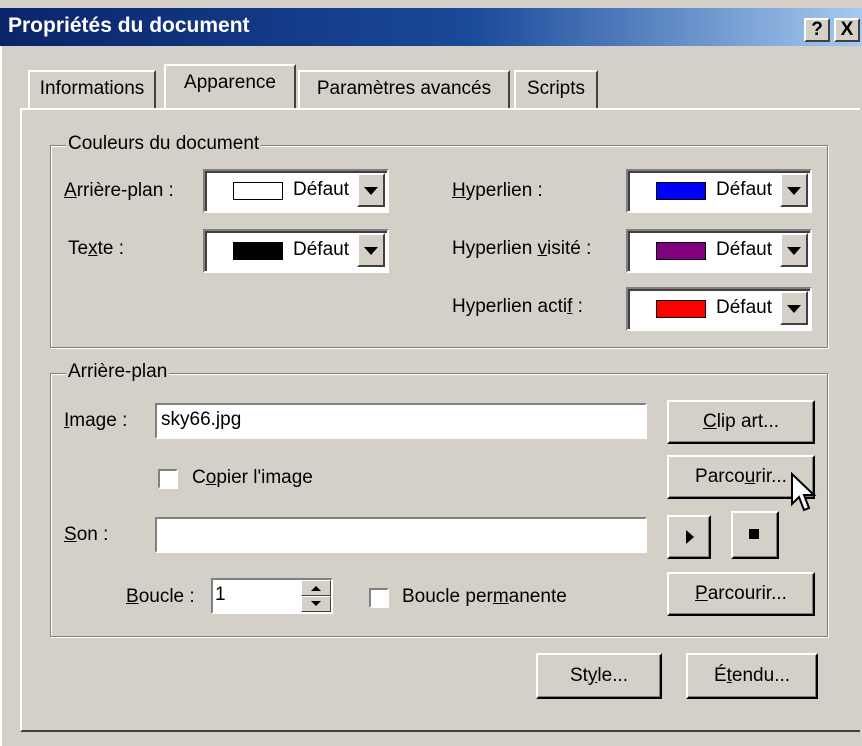 The width and height of the screenshot is (862, 746). I want to click on text-color-select: Défaut, so click(296, 251).